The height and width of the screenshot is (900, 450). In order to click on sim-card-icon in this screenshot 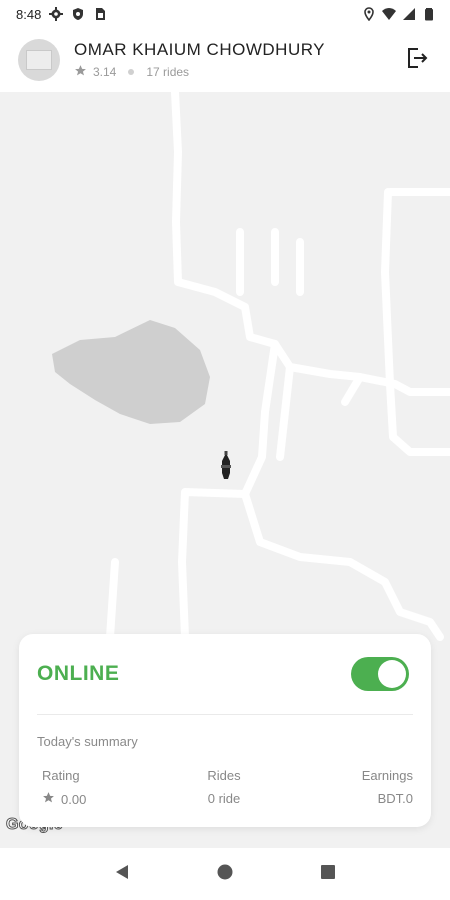, I will do `click(100, 14)`.